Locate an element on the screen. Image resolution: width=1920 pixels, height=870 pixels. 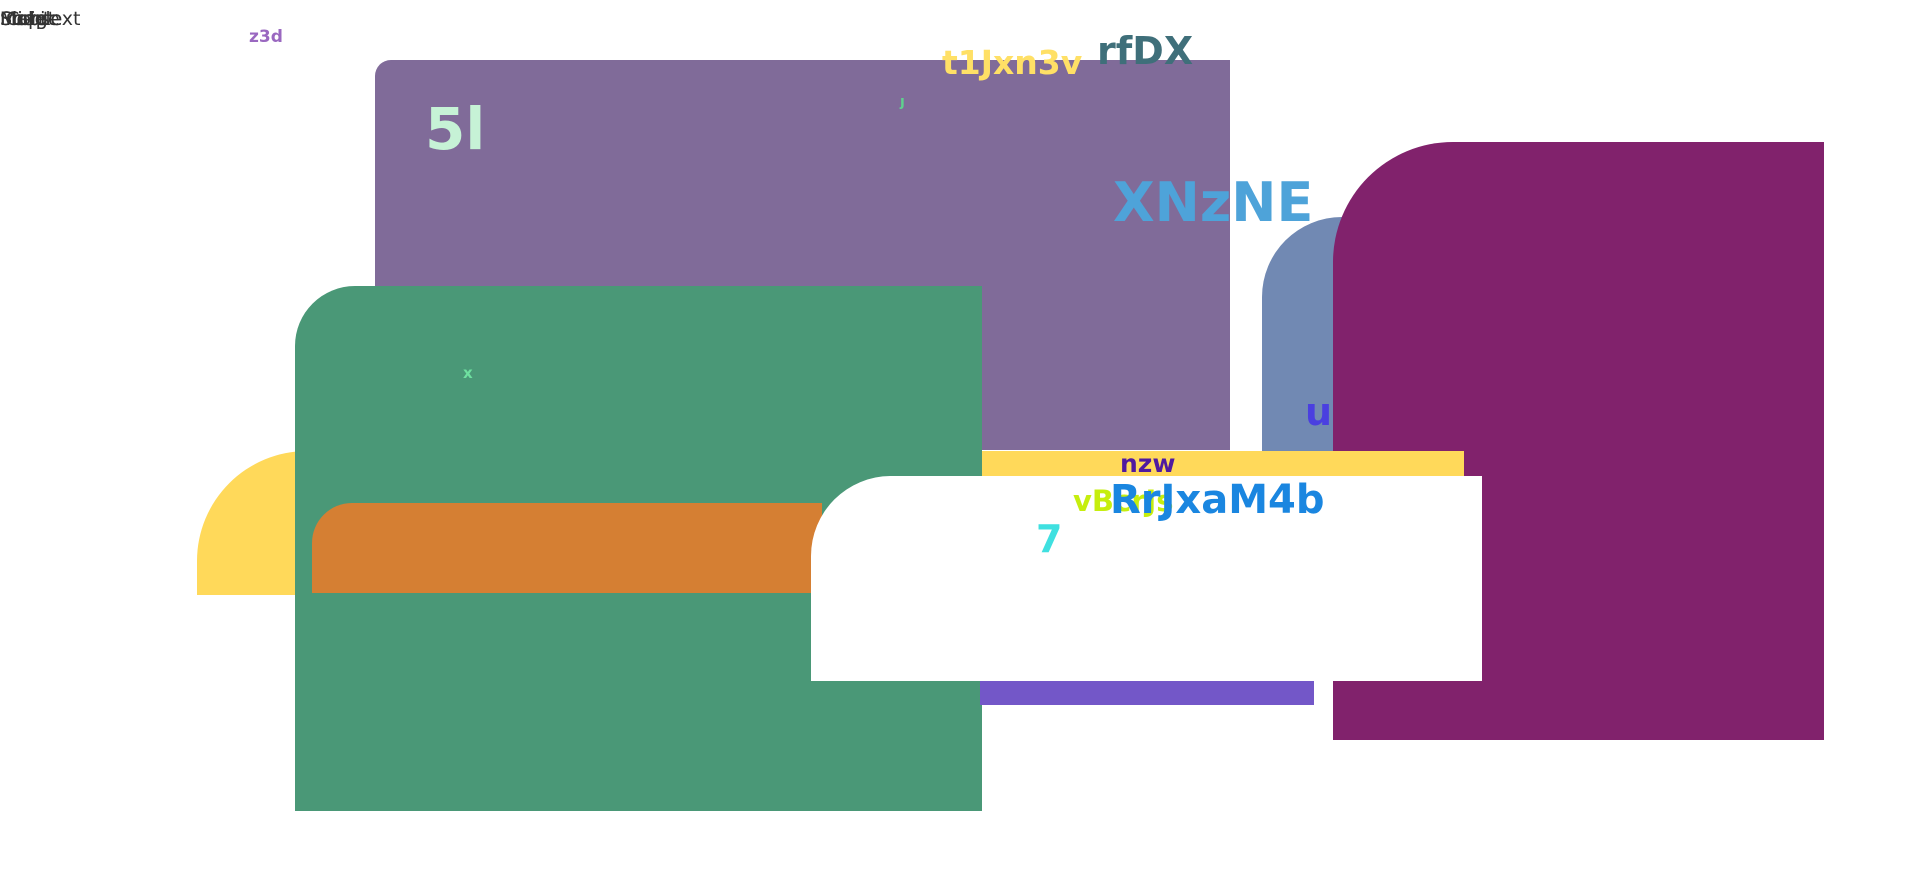
label-tiny-j: ȷ is located at coordinates (902, 102).